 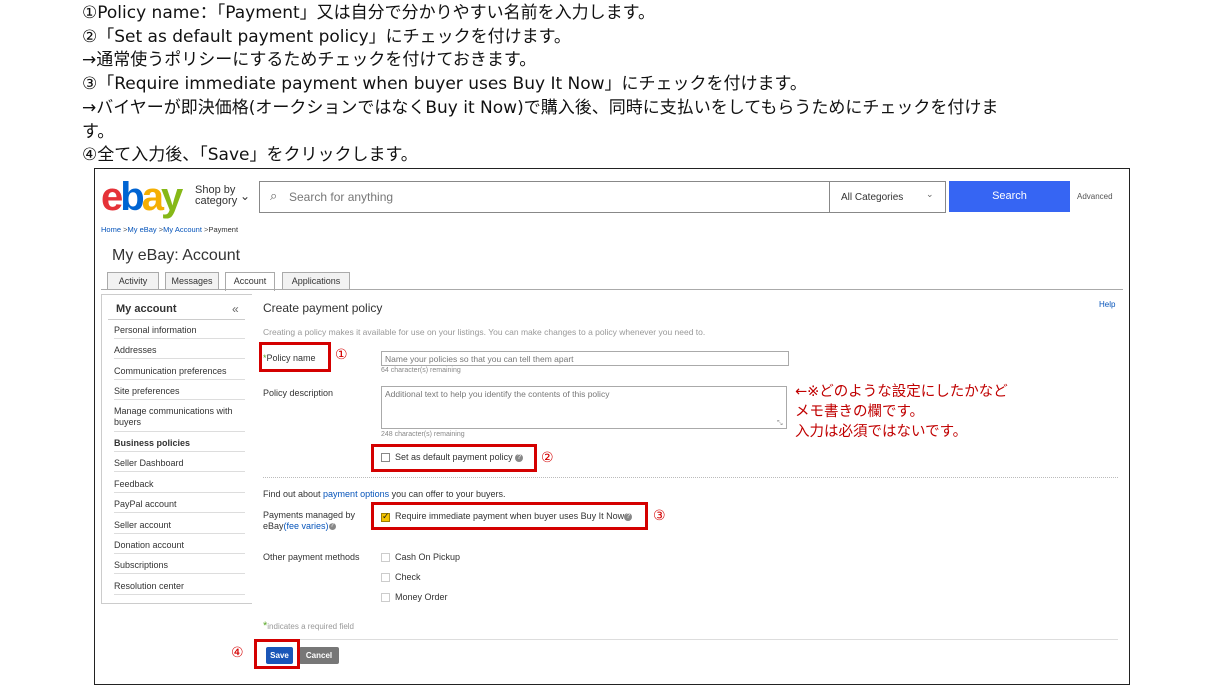 I want to click on payments-managed-line2: eBay, so click(x=273, y=526).